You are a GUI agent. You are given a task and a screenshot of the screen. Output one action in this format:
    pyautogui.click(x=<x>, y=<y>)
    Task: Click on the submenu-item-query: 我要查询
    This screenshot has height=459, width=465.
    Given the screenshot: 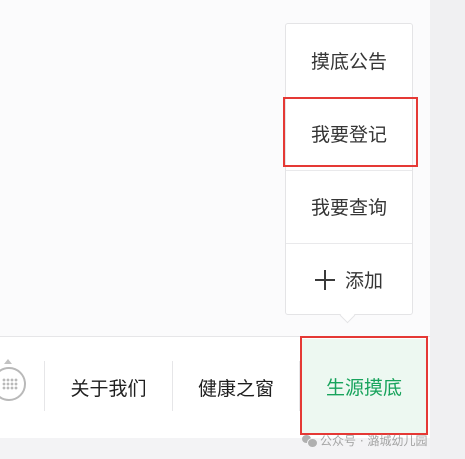 What is the action you would take?
    pyautogui.click(x=349, y=206)
    